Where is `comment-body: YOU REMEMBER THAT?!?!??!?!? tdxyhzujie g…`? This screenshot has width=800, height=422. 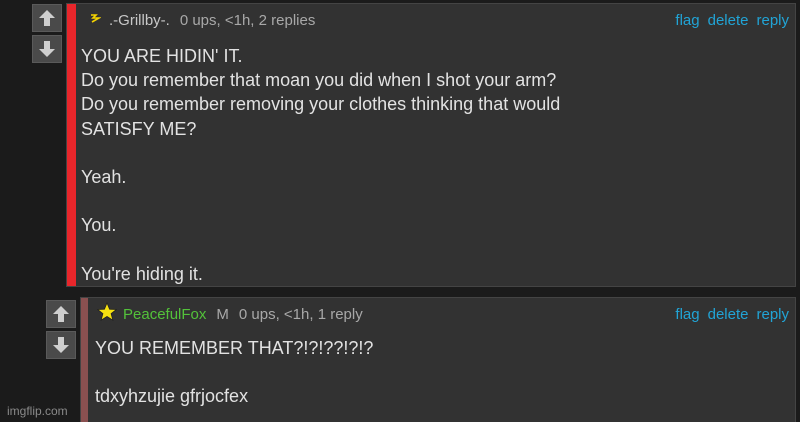 comment-body: YOU REMEMBER THAT?!?!??!?!? tdxyhzujie g… is located at coordinates (234, 372).